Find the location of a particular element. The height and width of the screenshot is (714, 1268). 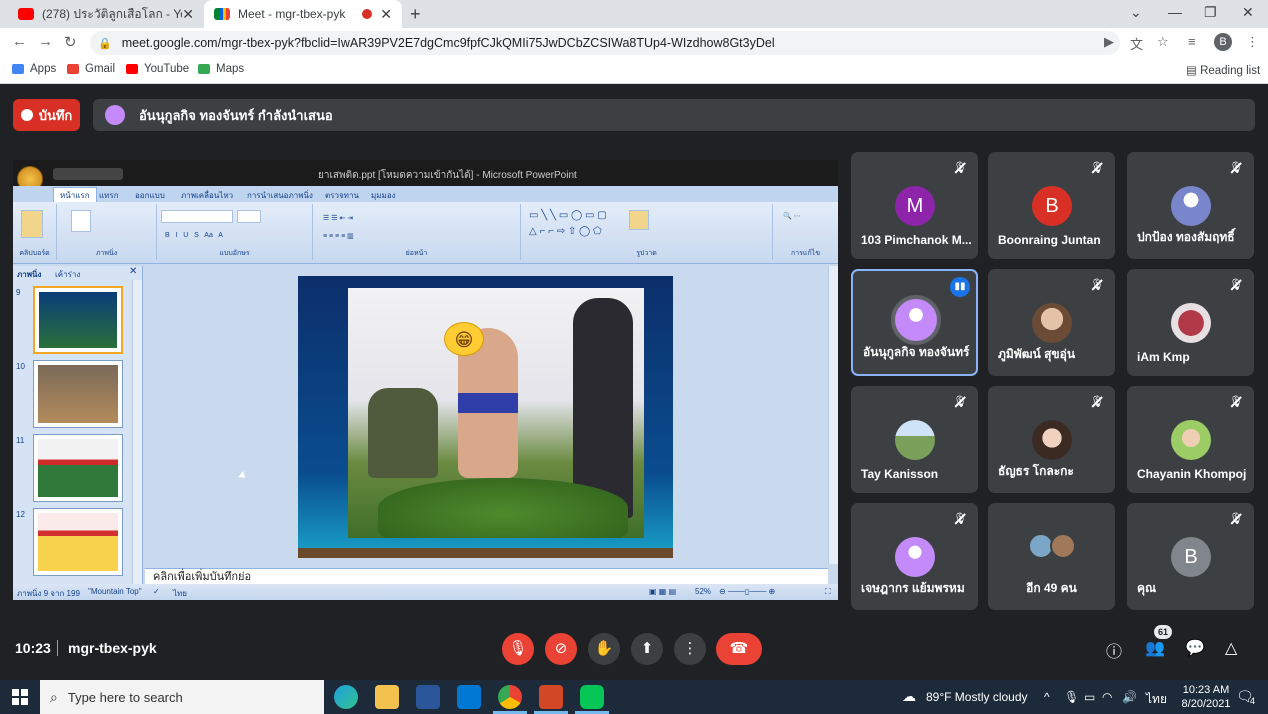

shapes-gallery: ▭ ╲ ╲ ▭ ◯ ▭ ▢ is located at coordinates (568, 215).